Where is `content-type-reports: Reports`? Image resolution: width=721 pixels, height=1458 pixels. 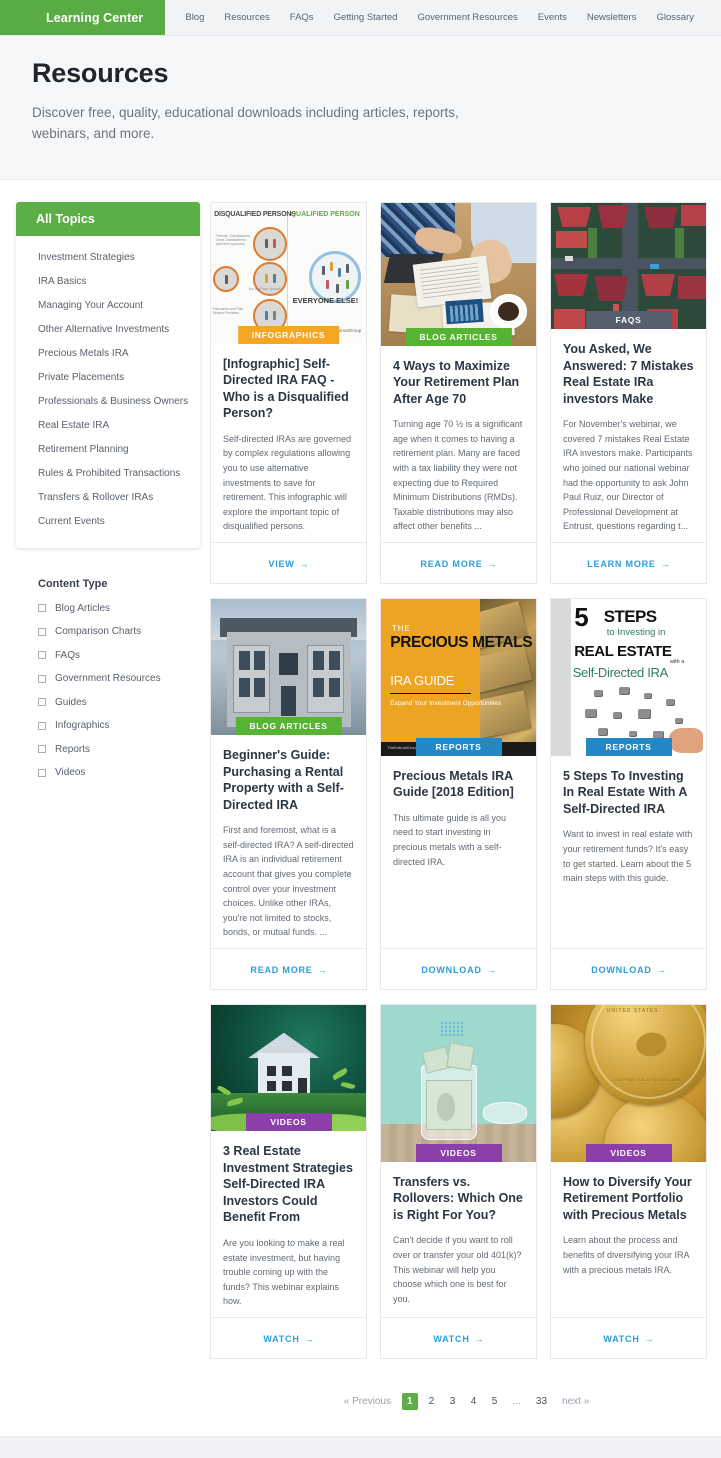 content-type-reports: Reports is located at coordinates (119, 749).